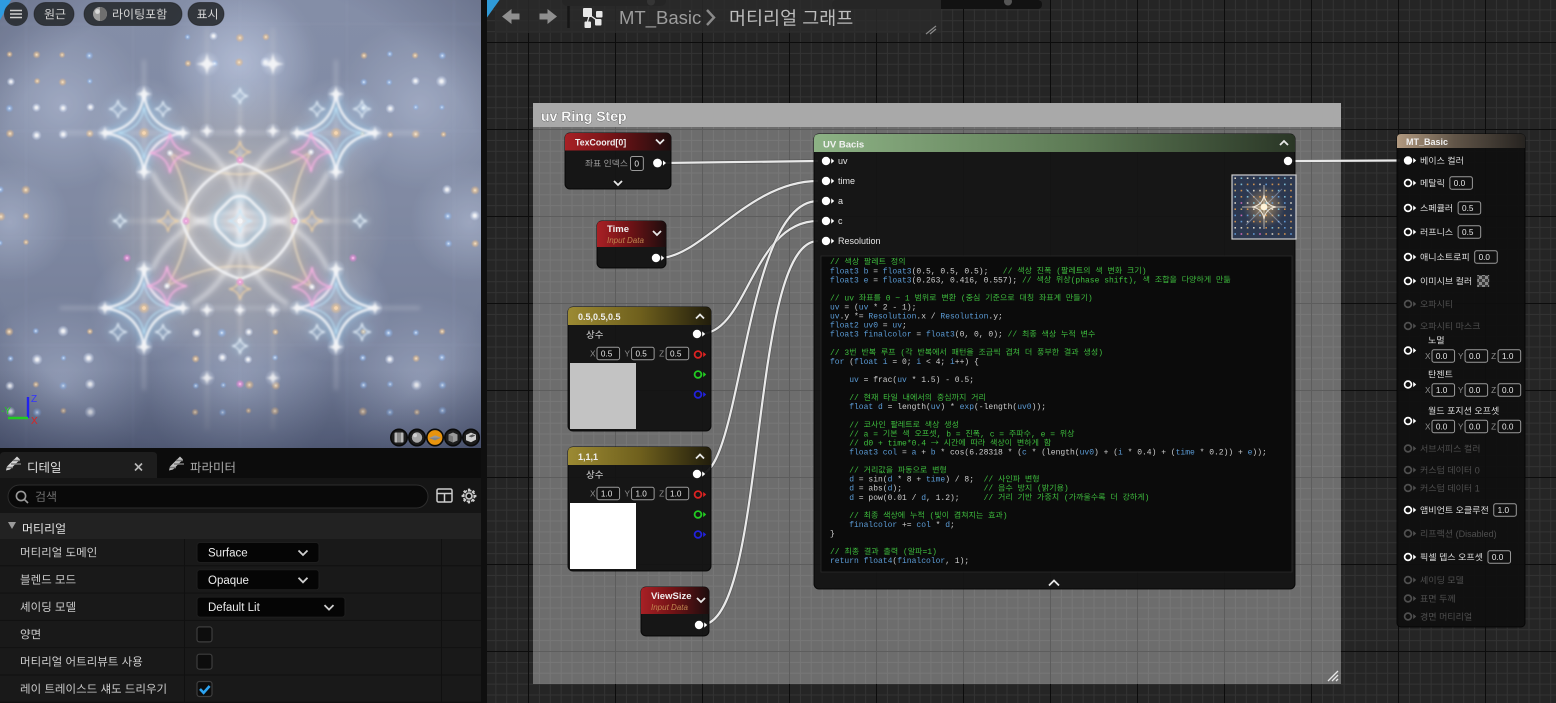 The height and width of the screenshot is (703, 1556). What do you see at coordinates (928, 317) in the screenshot?
I see `svg-text: .x /` at bounding box center [928, 317].